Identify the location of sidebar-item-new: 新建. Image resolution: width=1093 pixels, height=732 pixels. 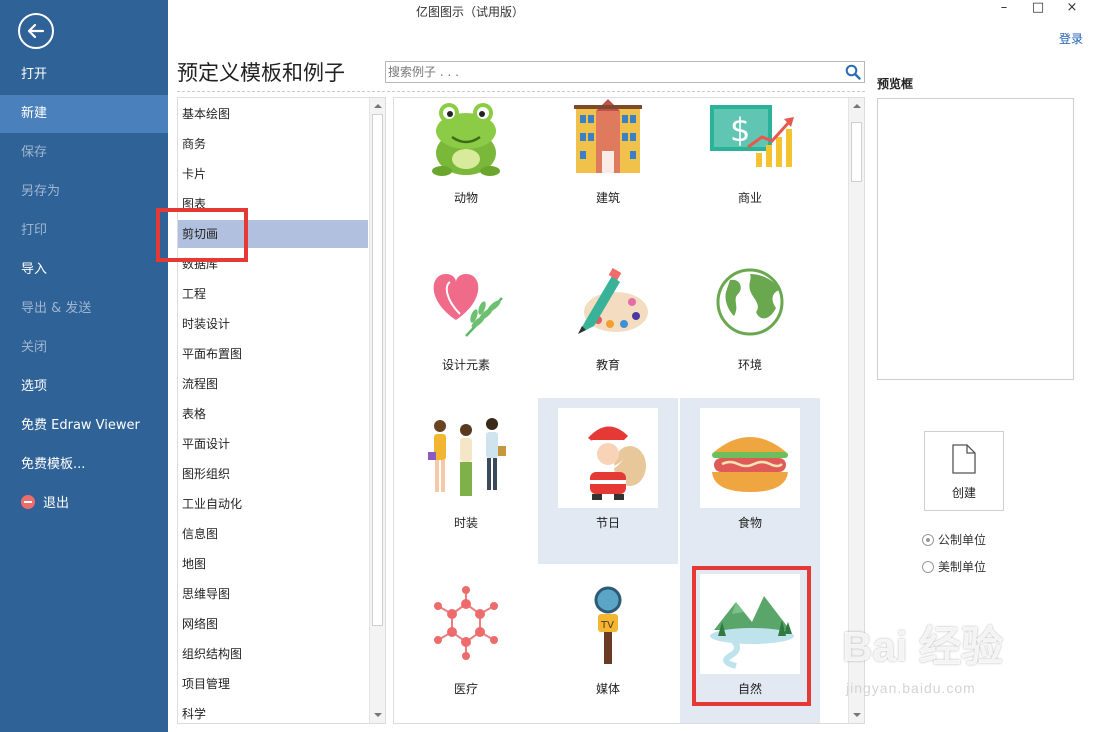
(84, 114).